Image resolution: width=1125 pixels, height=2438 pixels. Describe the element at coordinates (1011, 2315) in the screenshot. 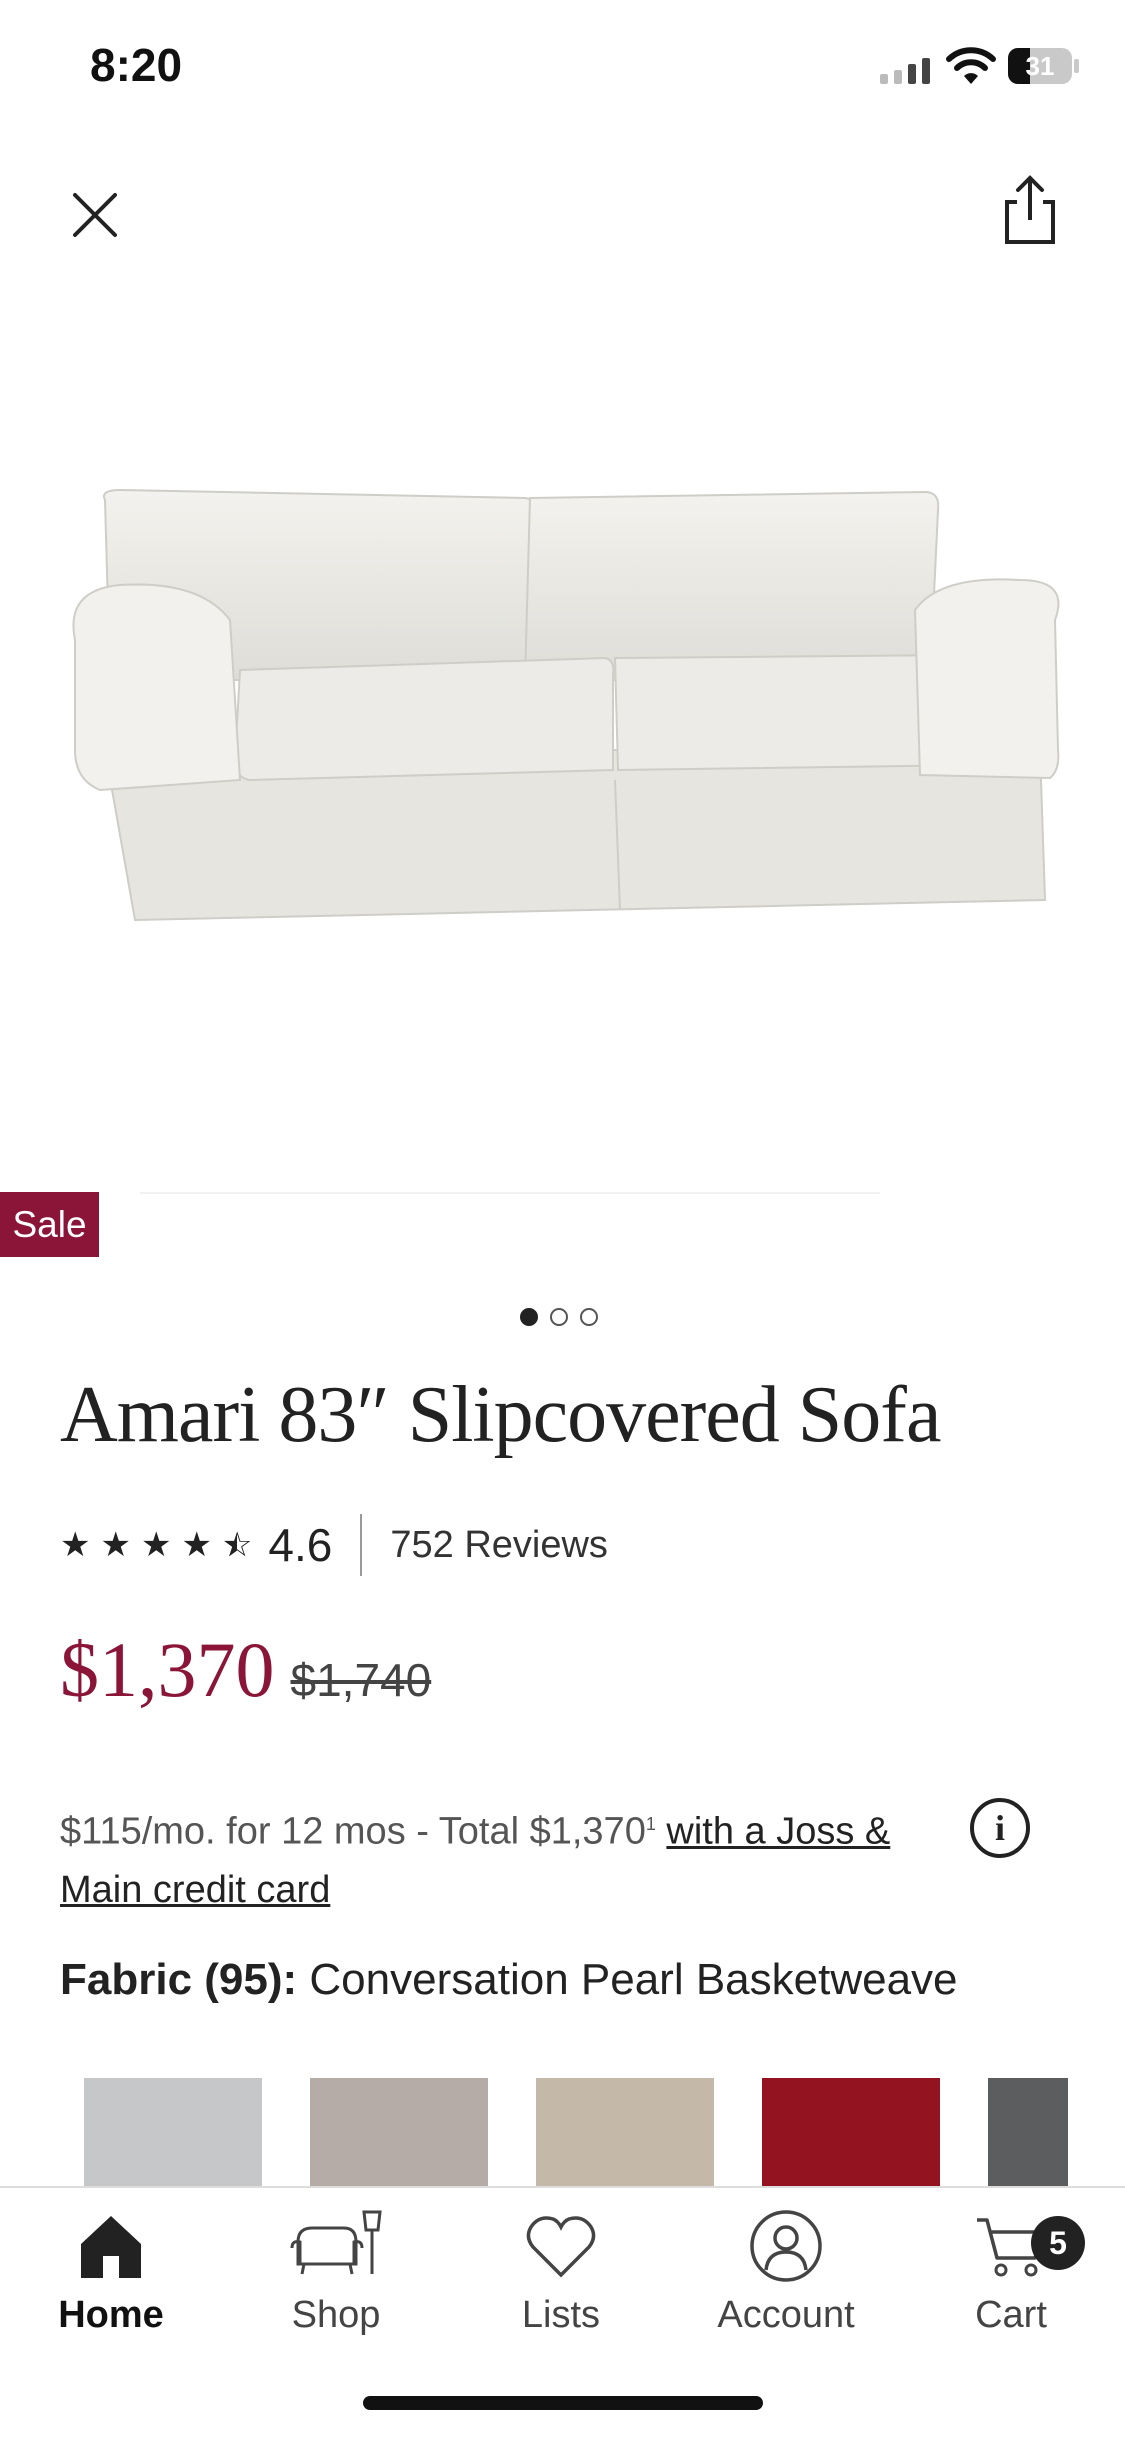

I see `tab-label: Cart` at that location.